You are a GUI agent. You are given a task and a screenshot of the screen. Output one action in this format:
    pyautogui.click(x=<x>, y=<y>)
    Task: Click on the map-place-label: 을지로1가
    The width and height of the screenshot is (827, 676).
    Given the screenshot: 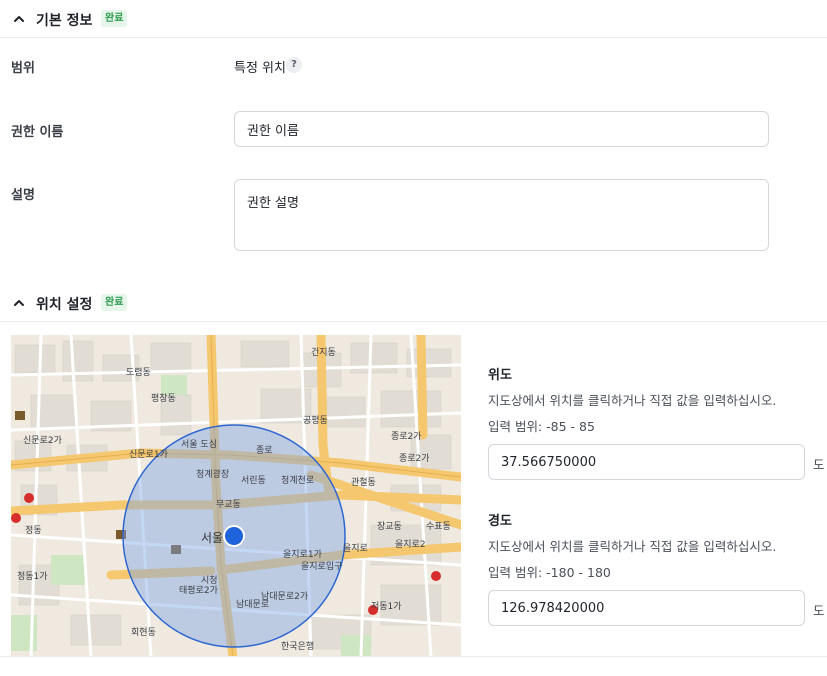 What is the action you would take?
    pyautogui.click(x=302, y=554)
    